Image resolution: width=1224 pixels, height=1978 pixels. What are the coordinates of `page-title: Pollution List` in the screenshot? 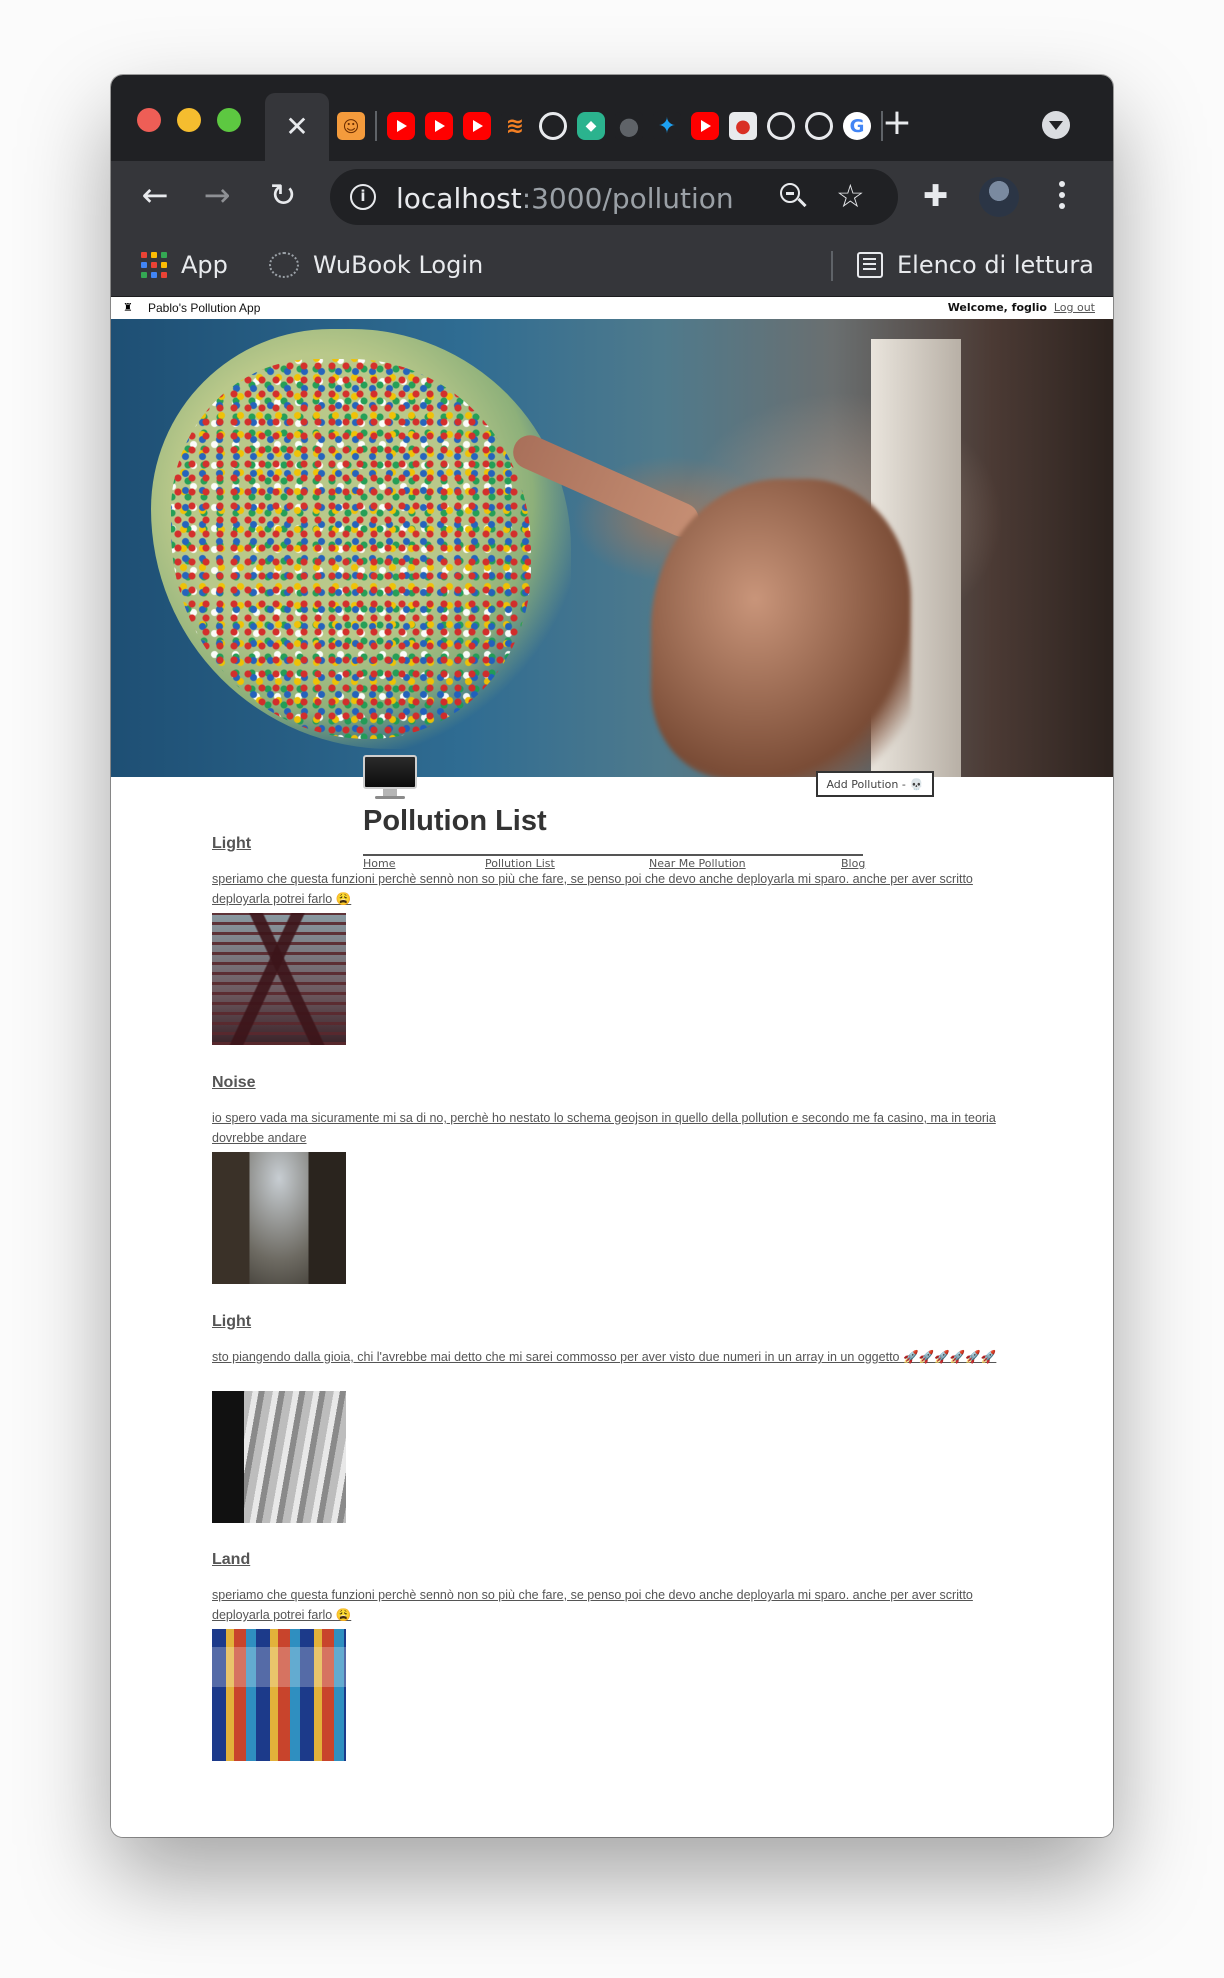 It's located at (455, 821).